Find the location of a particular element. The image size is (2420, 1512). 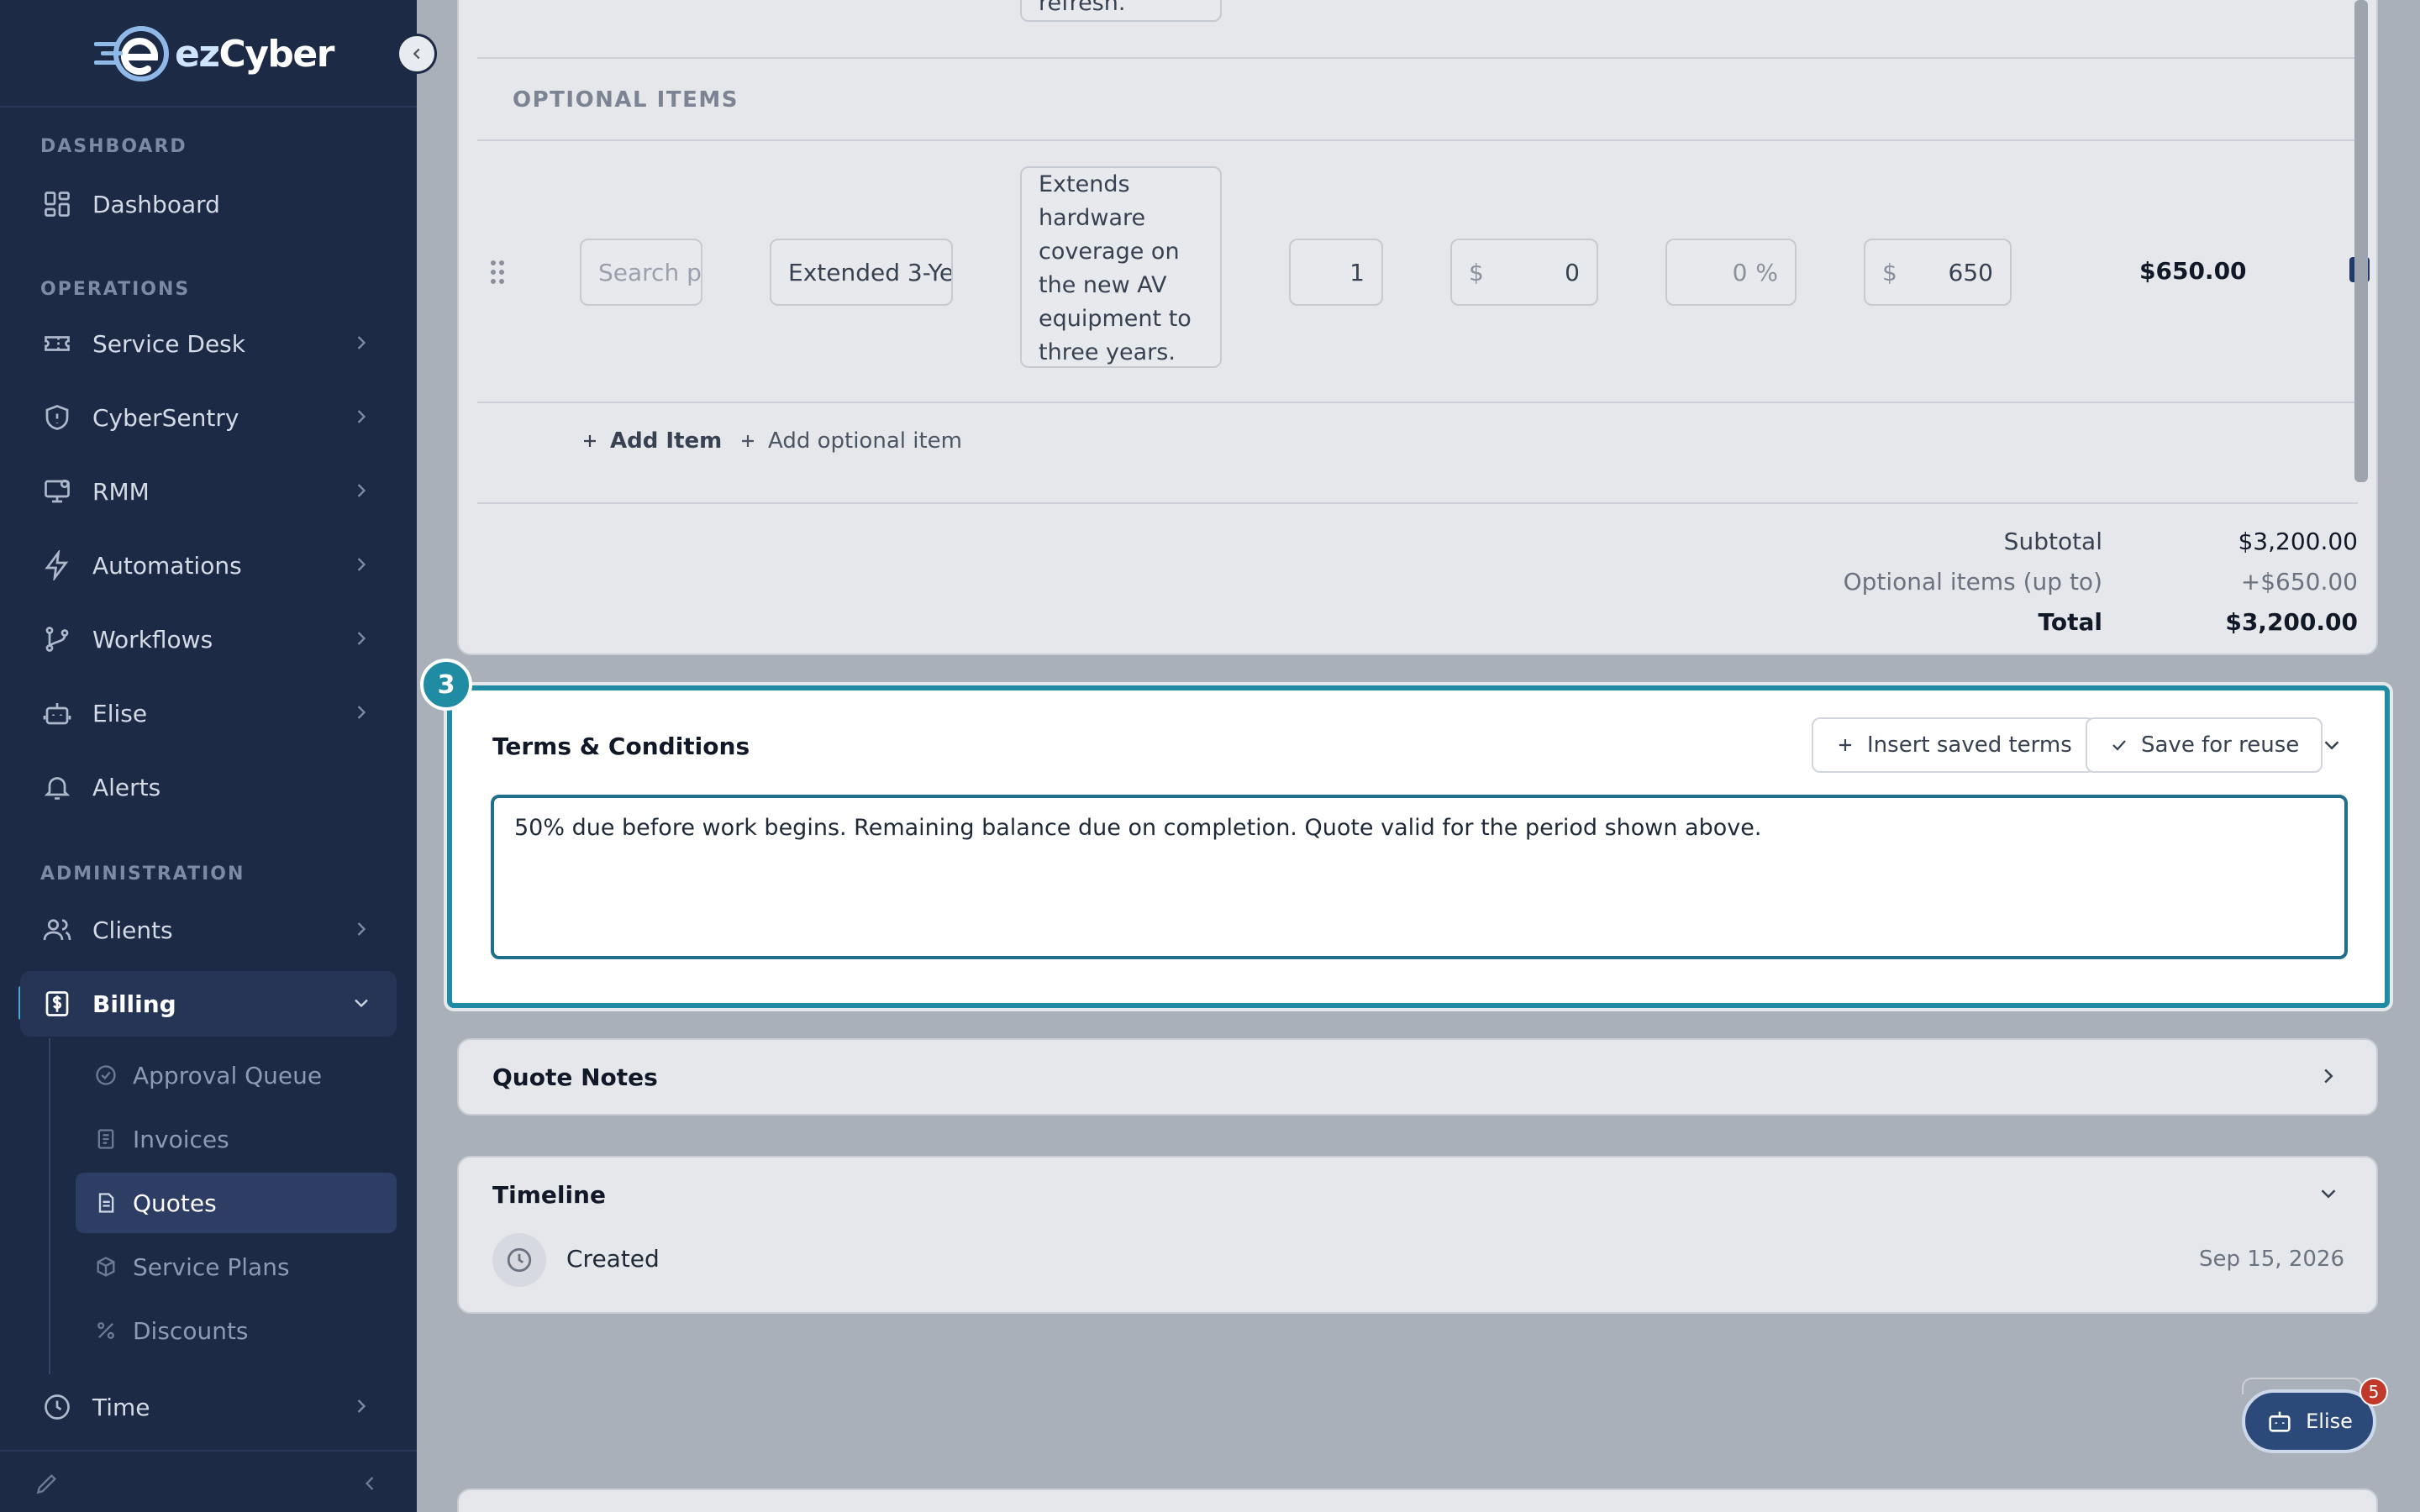

section-label-operations: OPERATIONS is located at coordinates (116, 289).